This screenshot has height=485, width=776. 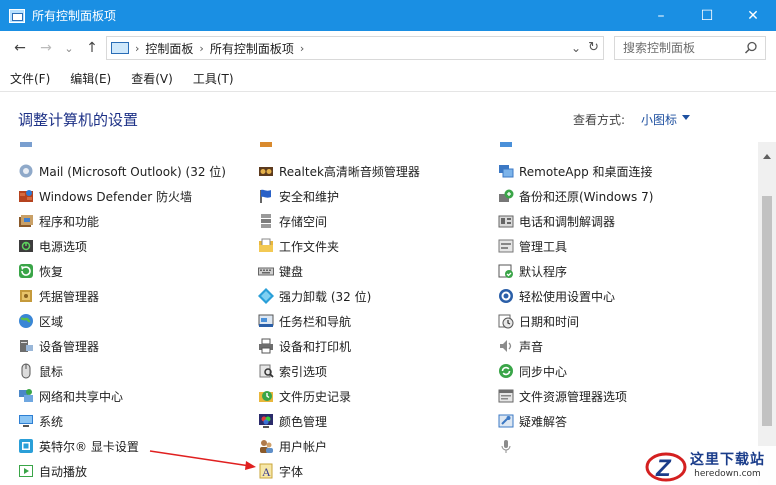 I want to click on item-device-manager: 设备管理器, so click(x=58, y=346).